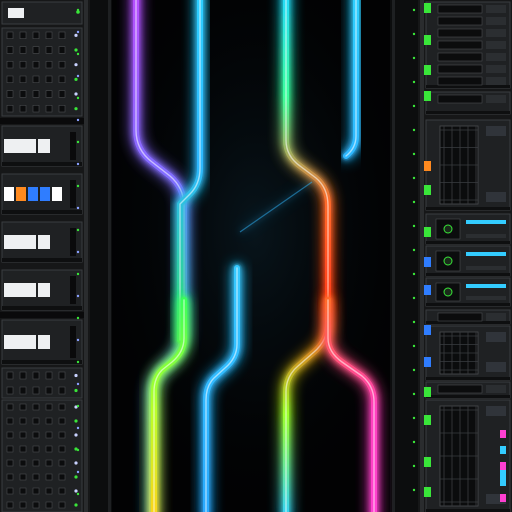  I want to click on left-rail-gap, so click(42, 121).